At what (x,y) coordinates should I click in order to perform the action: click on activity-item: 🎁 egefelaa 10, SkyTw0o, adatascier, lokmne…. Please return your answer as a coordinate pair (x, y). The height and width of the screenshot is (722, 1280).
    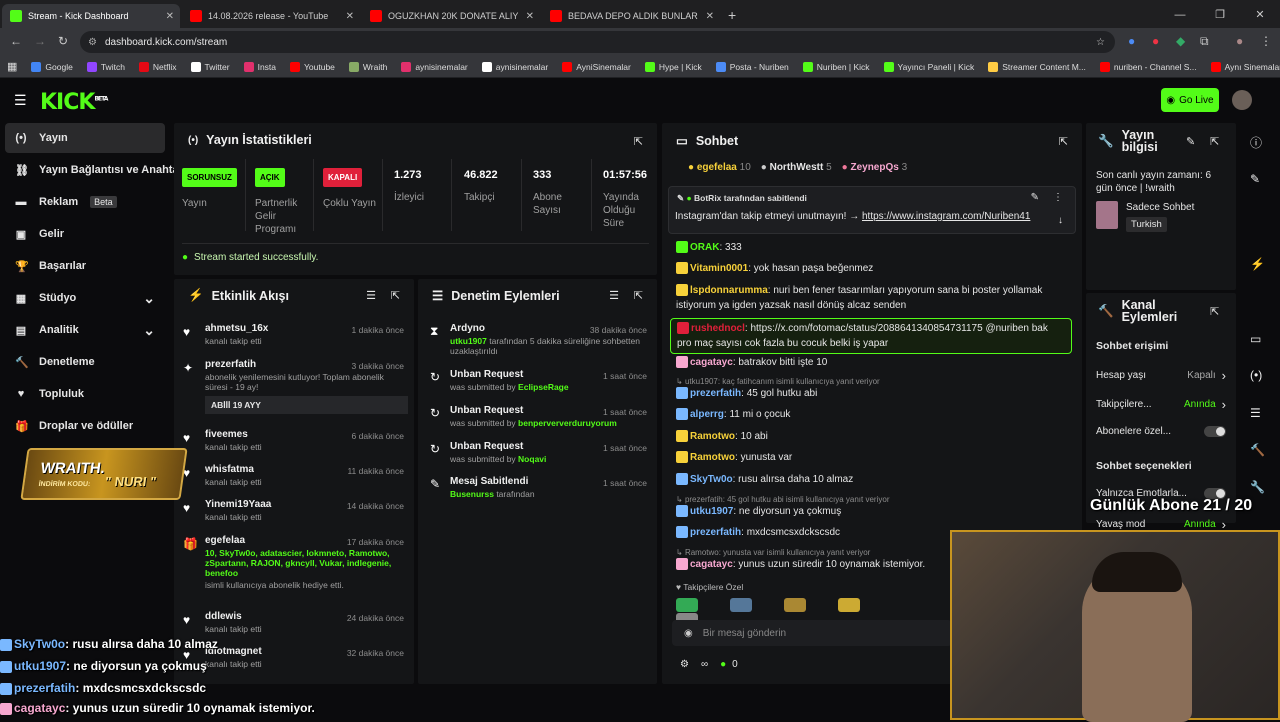
    Looking at the image, I should click on (295, 562).